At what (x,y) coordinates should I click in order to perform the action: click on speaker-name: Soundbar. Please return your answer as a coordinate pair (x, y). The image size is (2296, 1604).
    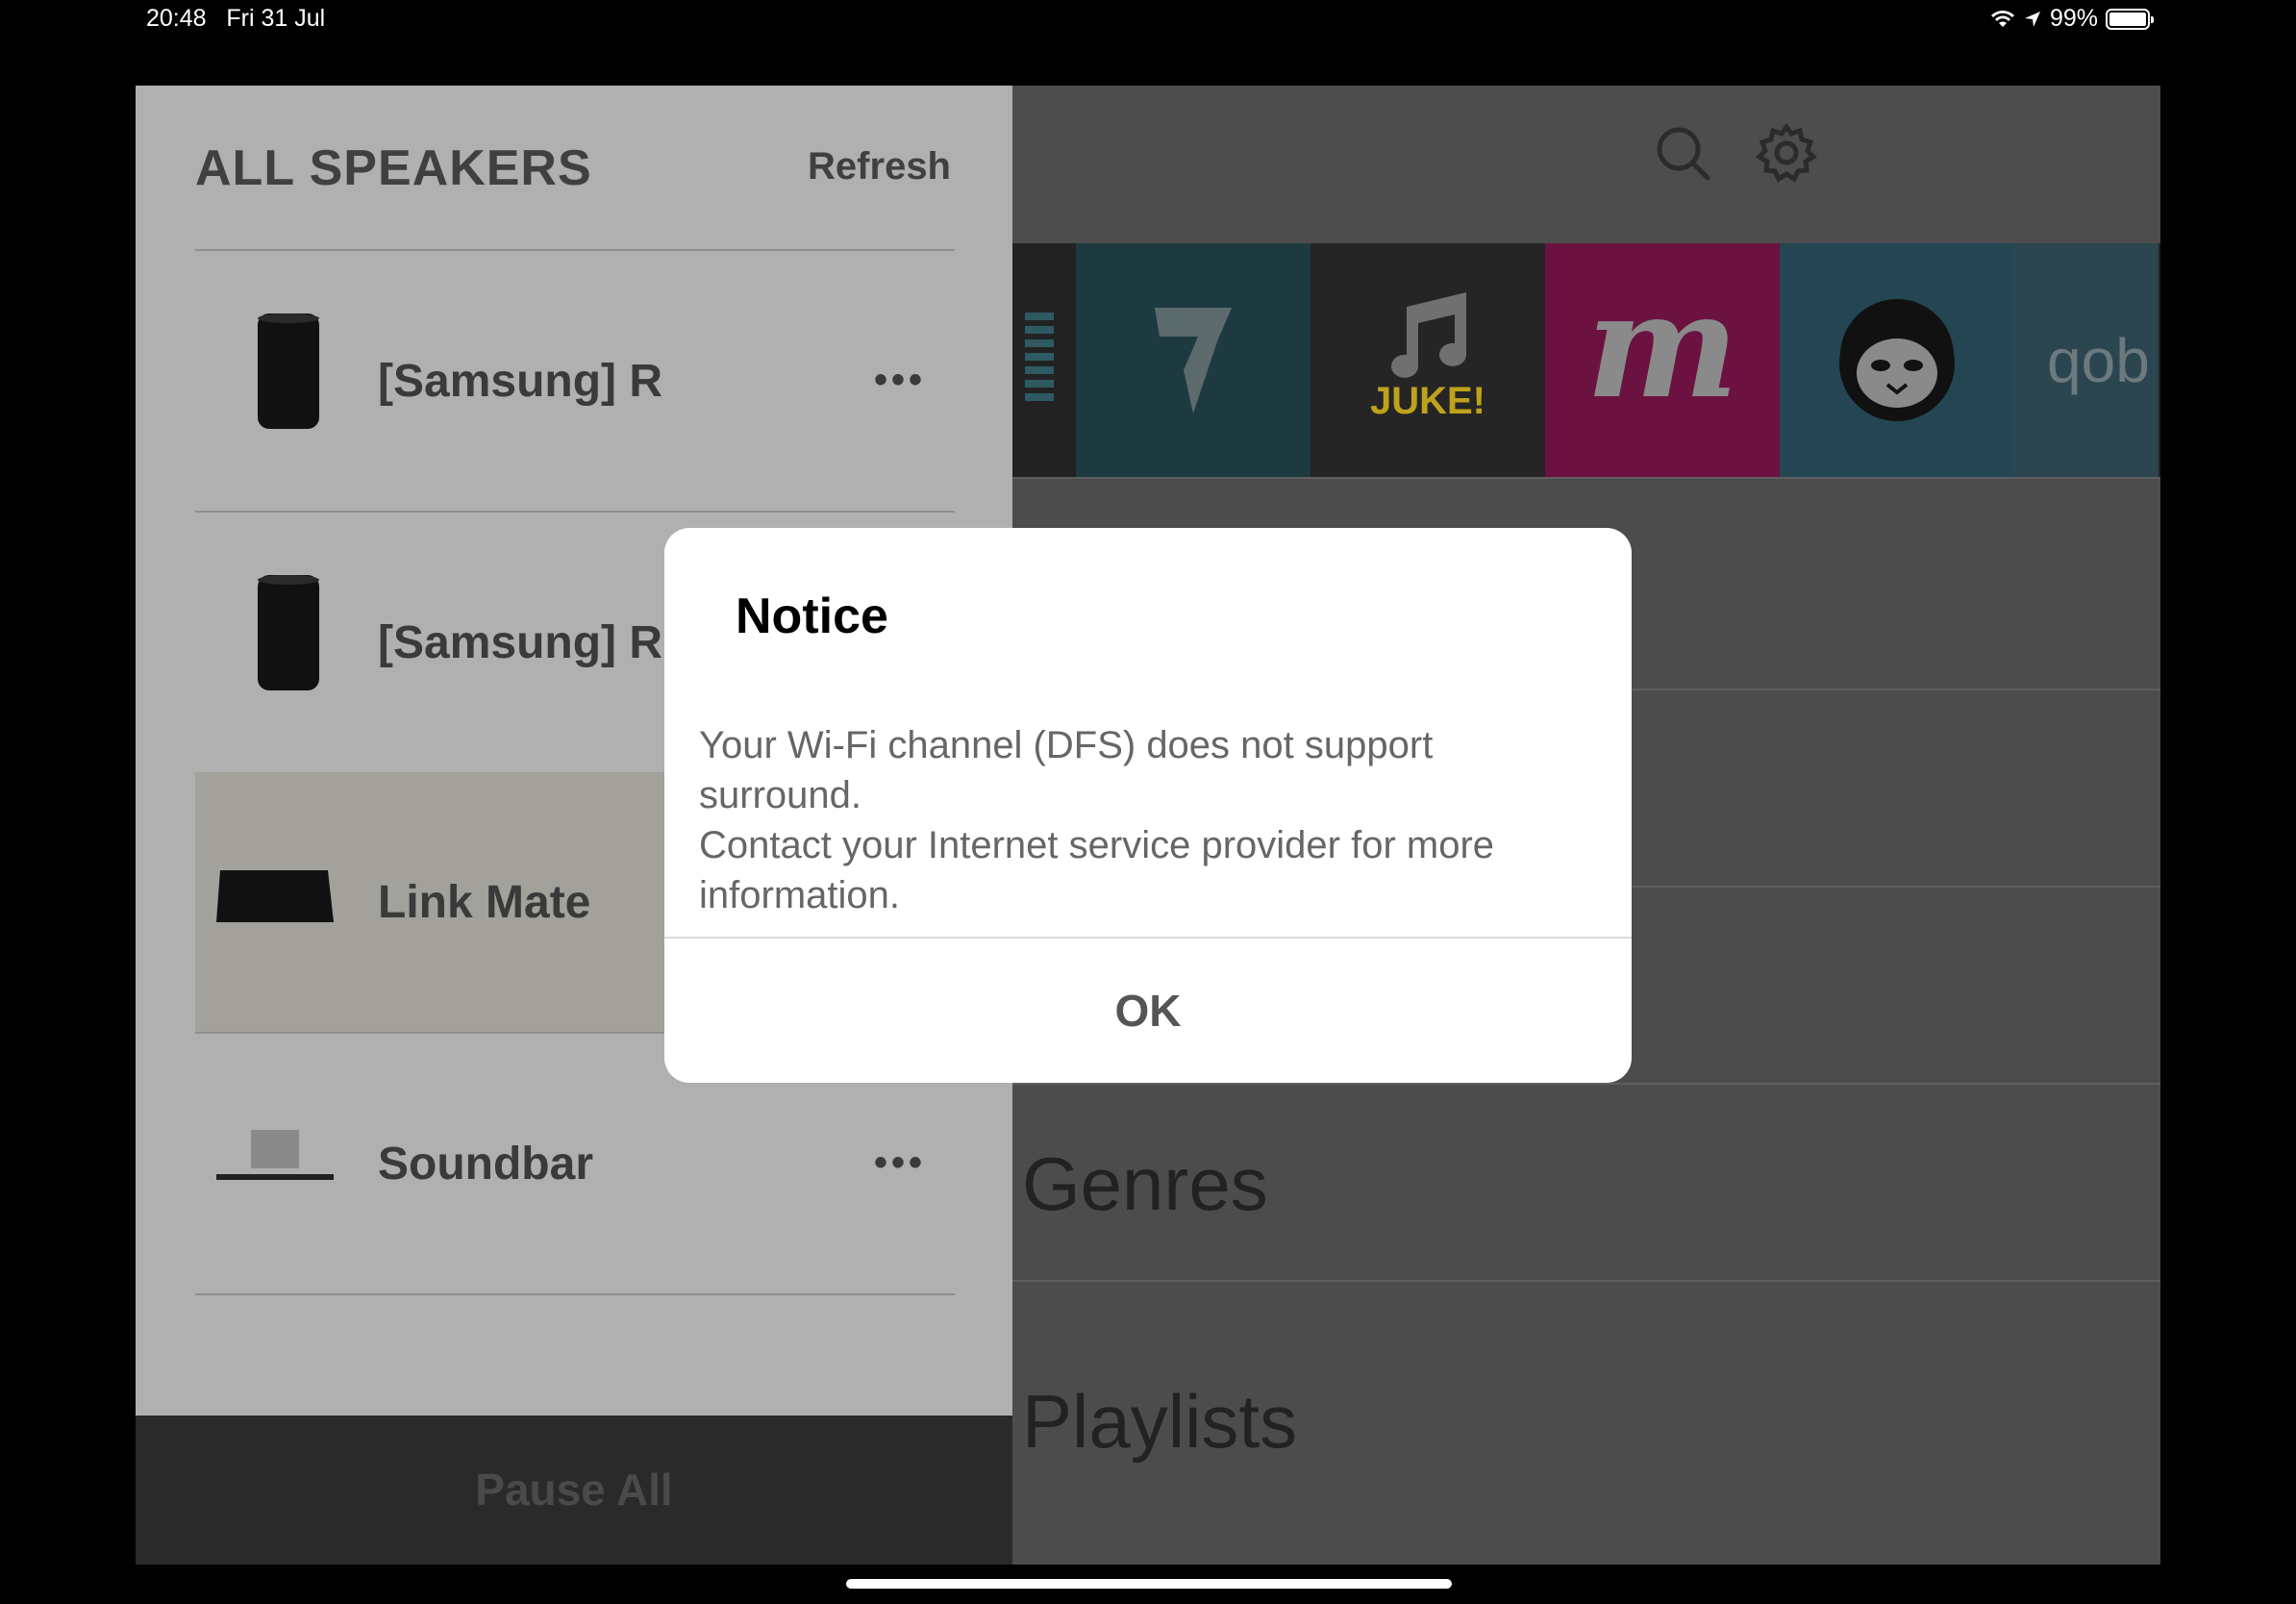
    Looking at the image, I should click on (485, 1164).